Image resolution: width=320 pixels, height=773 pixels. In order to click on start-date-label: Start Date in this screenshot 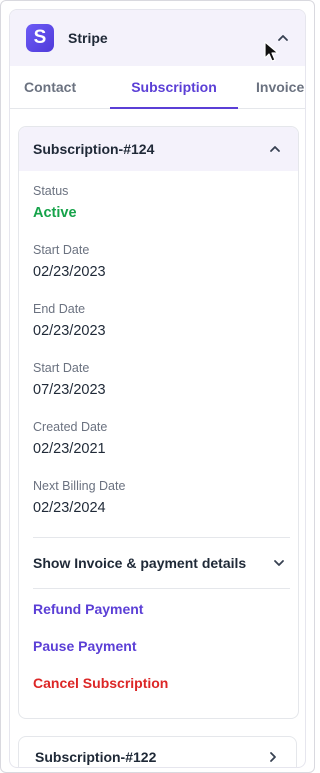, I will do `click(61, 250)`.